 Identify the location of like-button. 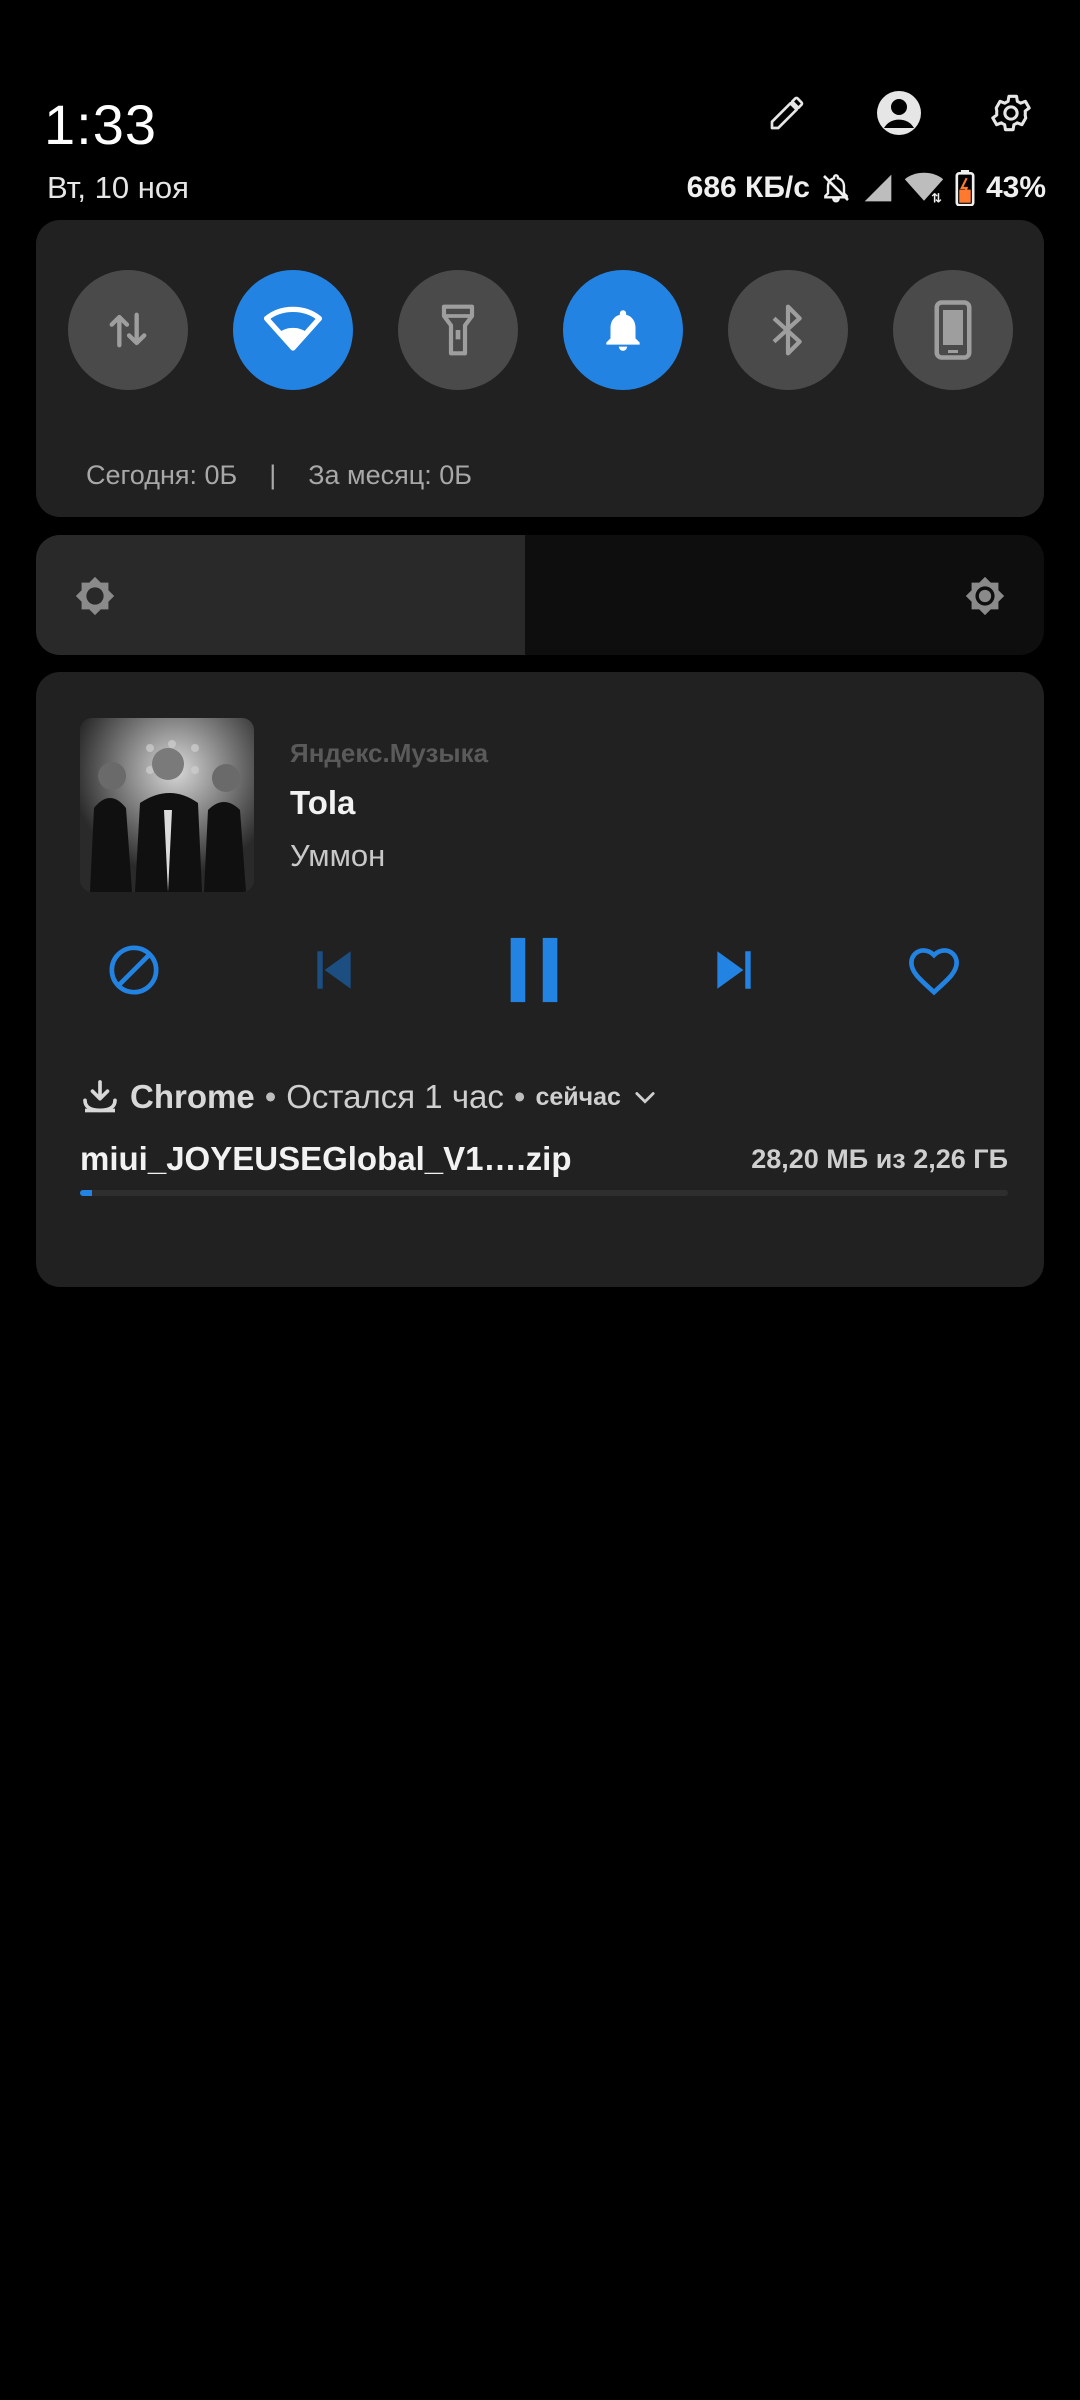
(934, 970).